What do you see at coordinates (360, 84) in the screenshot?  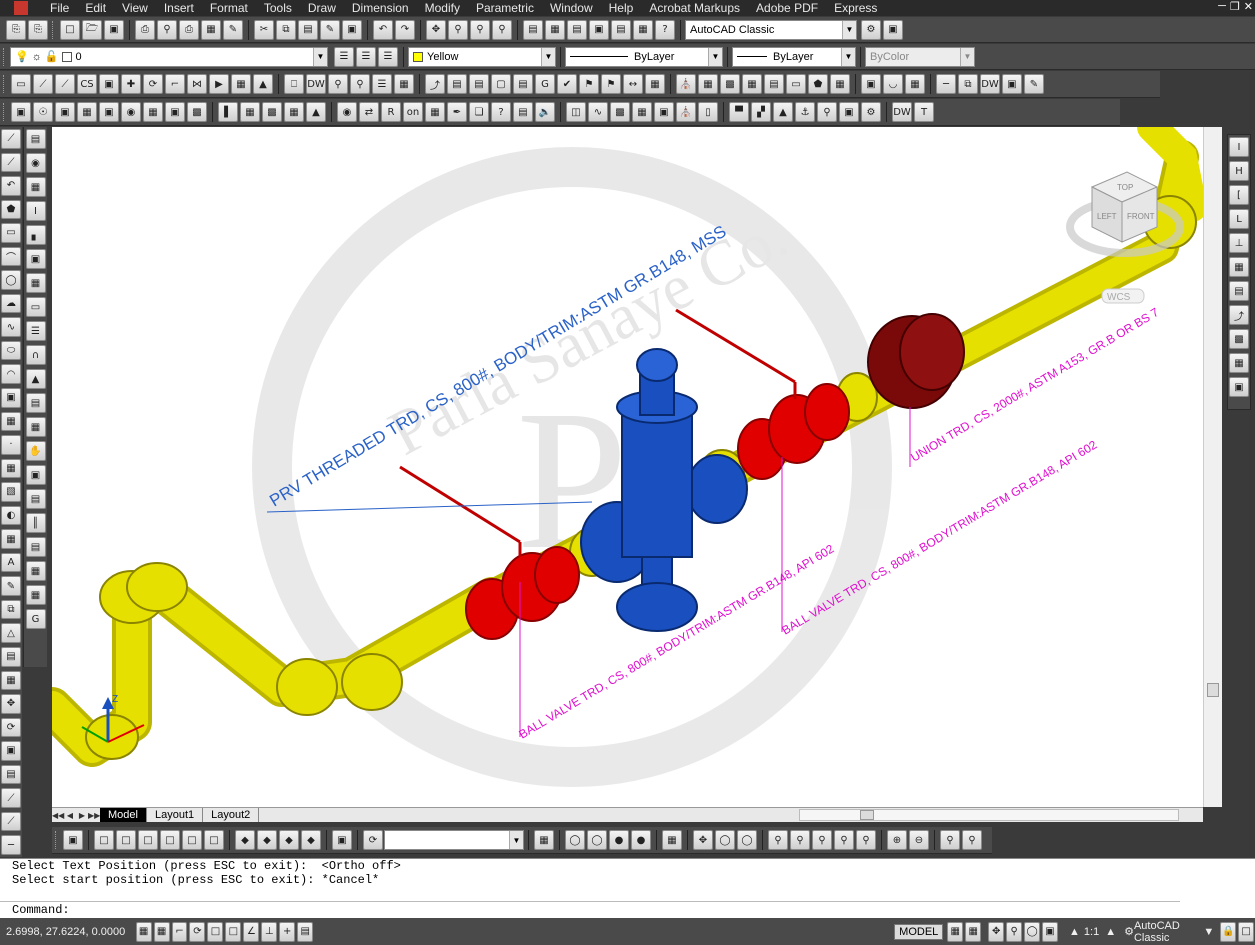 I see `query-icon: ⚲` at bounding box center [360, 84].